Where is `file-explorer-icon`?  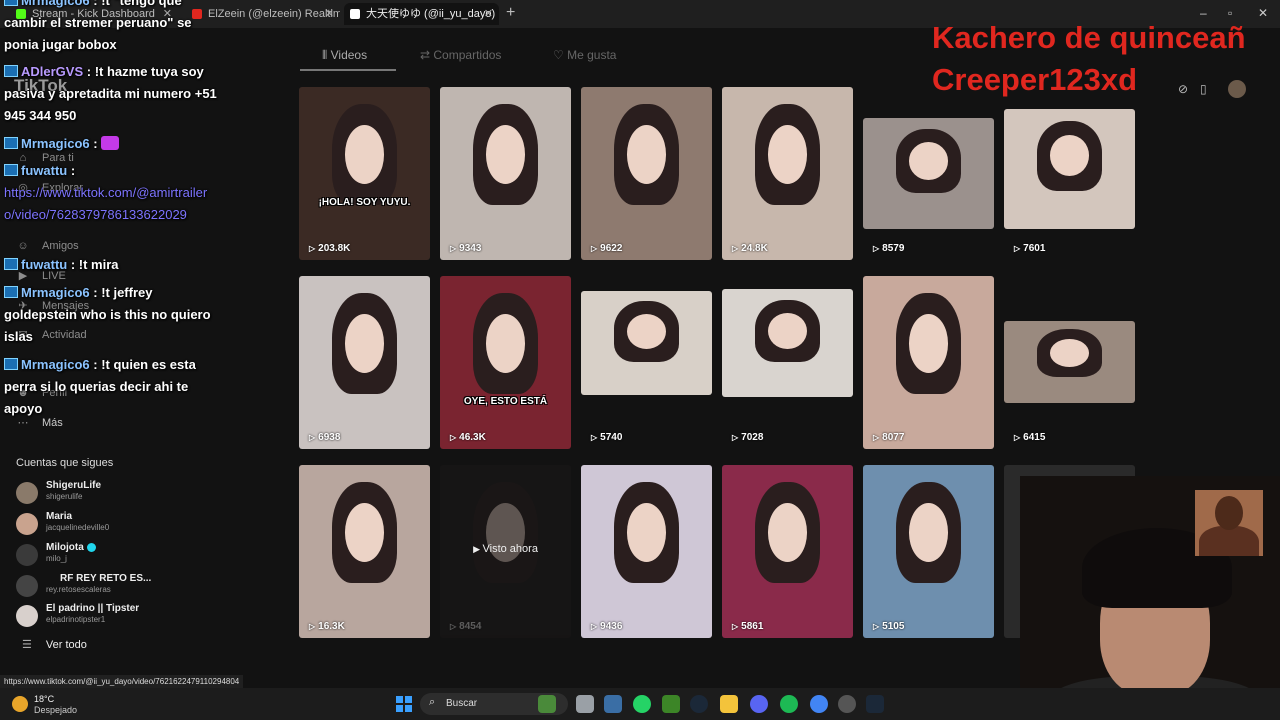
file-explorer-icon is located at coordinates (729, 704).